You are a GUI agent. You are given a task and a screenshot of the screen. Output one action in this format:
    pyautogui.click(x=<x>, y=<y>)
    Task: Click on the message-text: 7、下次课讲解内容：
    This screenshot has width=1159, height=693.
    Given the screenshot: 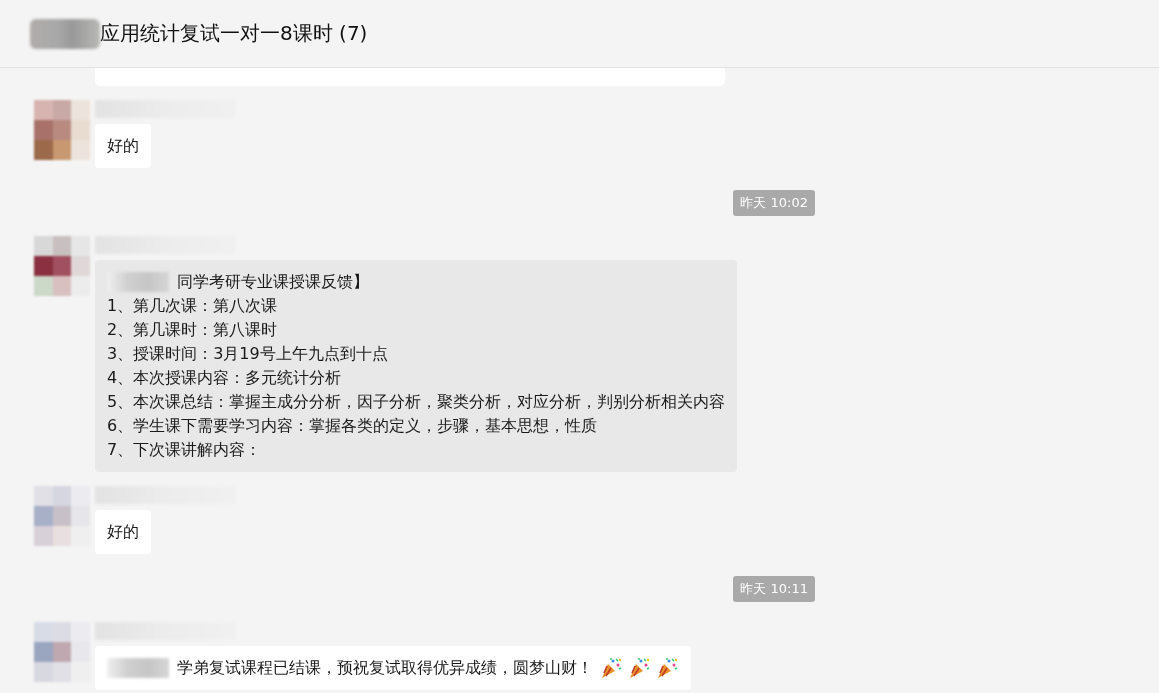 What is the action you would take?
    pyautogui.click(x=184, y=450)
    